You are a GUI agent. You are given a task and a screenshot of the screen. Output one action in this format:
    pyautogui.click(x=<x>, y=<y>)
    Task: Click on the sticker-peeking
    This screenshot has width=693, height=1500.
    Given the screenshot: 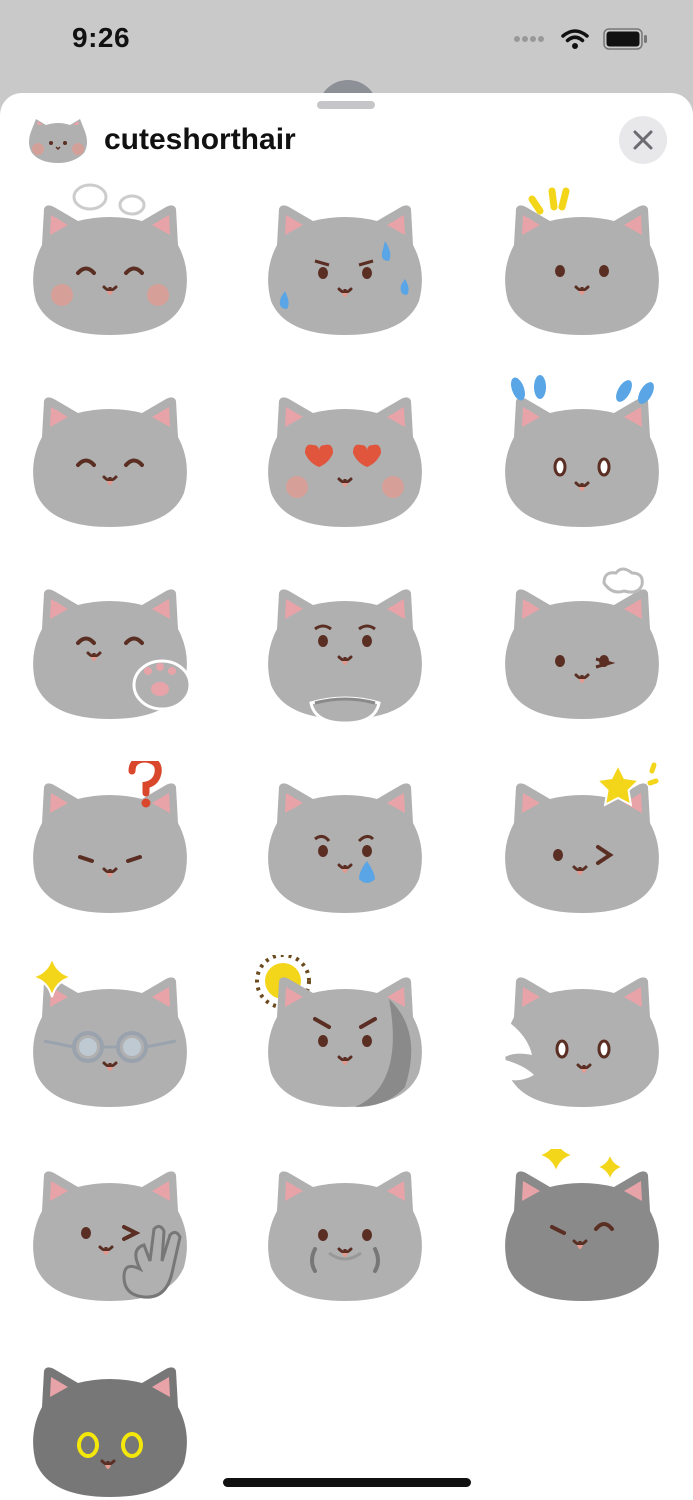 What is the action you would take?
    pyautogui.click(x=582, y=1040)
    